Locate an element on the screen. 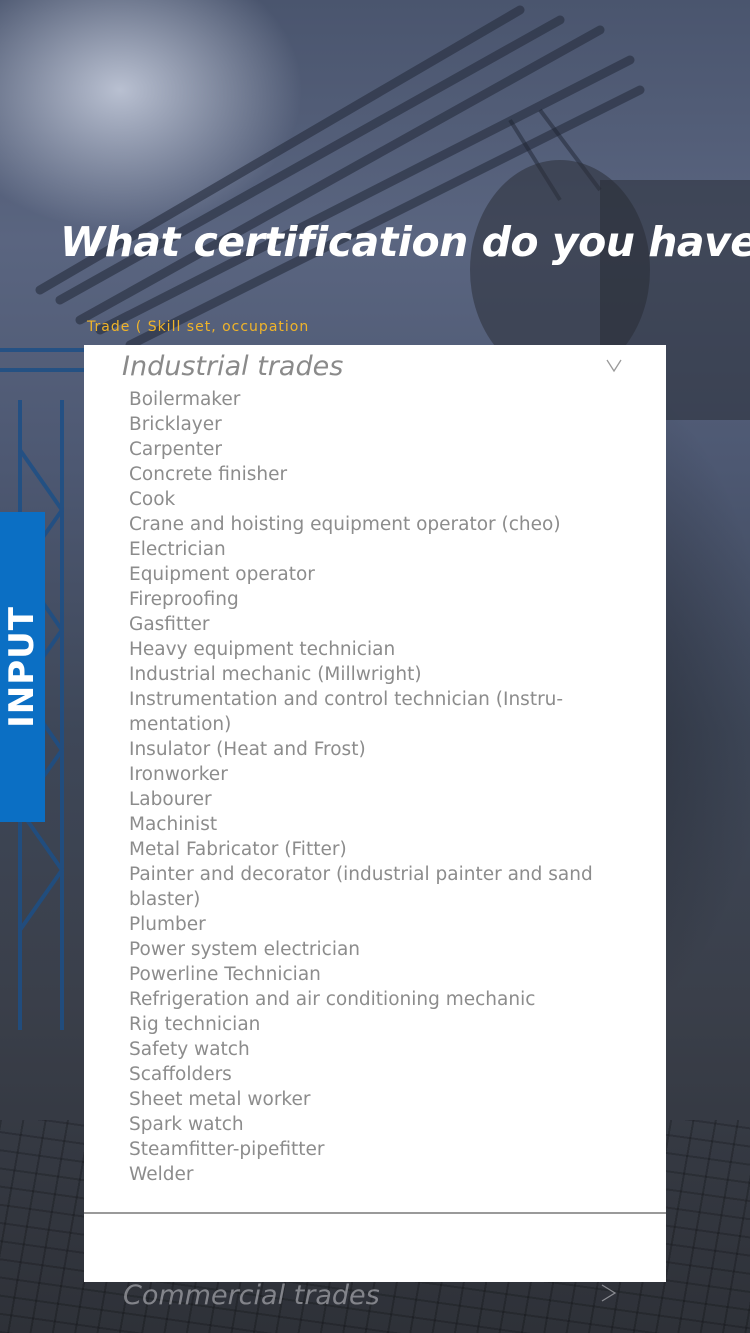 The image size is (750, 1333). dropdown-title: Industrial trades is located at coordinates (233, 366).